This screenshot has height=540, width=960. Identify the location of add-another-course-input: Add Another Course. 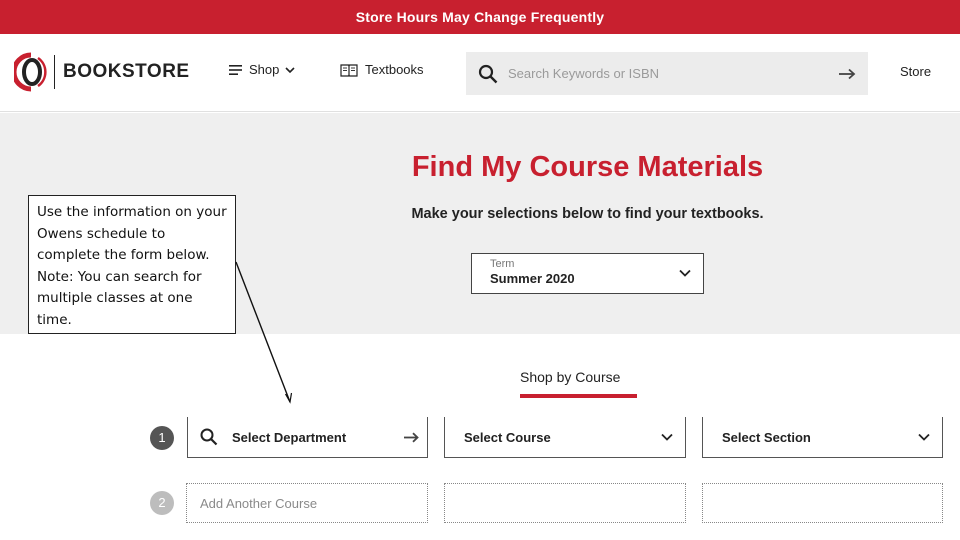
(307, 503).